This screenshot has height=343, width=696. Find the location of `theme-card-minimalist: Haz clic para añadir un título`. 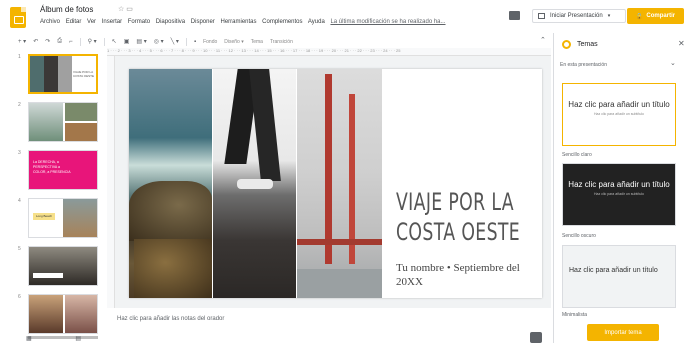

theme-card-minimalist: Haz clic para añadir un título is located at coordinates (619, 276).